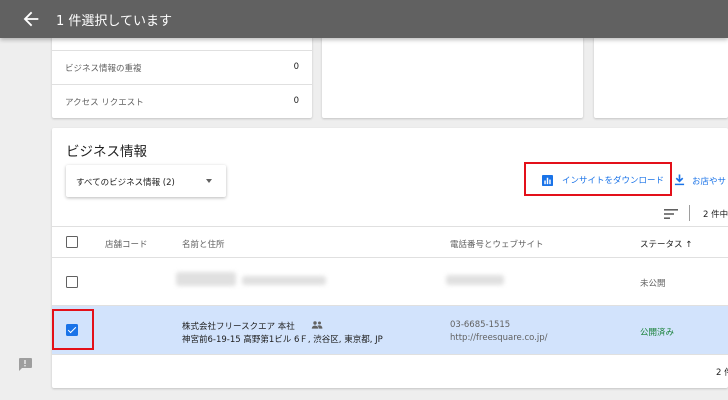 The width and height of the screenshot is (728, 400). I want to click on table-header: 店舗コード 名前と住所 電話番号とウェブサイト ステータス ↑, so click(390, 242).